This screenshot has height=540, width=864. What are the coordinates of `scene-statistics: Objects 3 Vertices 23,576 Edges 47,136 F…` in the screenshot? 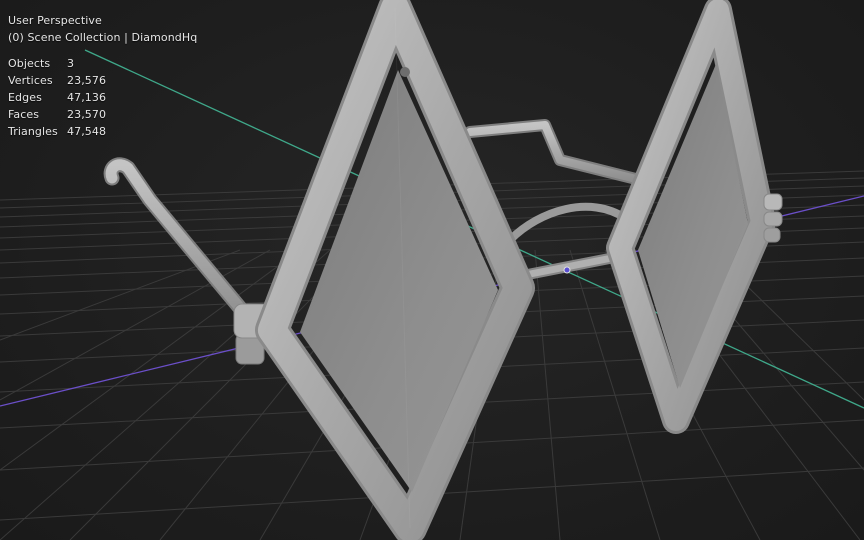 It's located at (102, 97).